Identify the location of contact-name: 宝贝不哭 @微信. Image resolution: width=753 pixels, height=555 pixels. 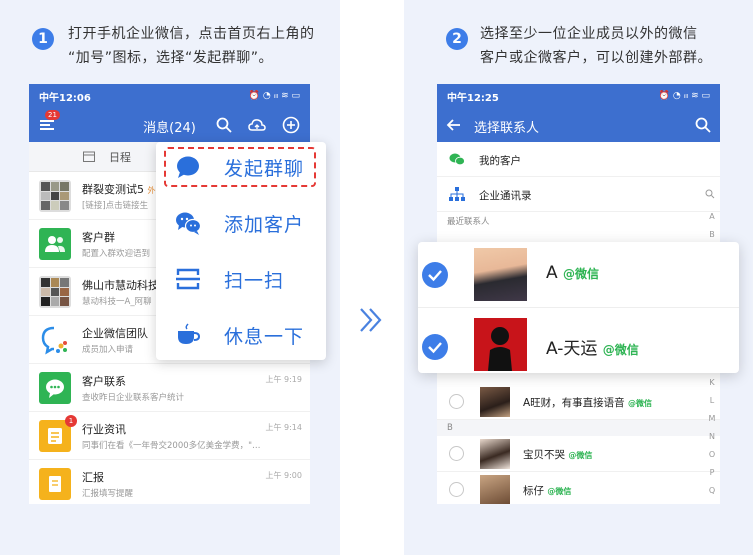
(557, 454).